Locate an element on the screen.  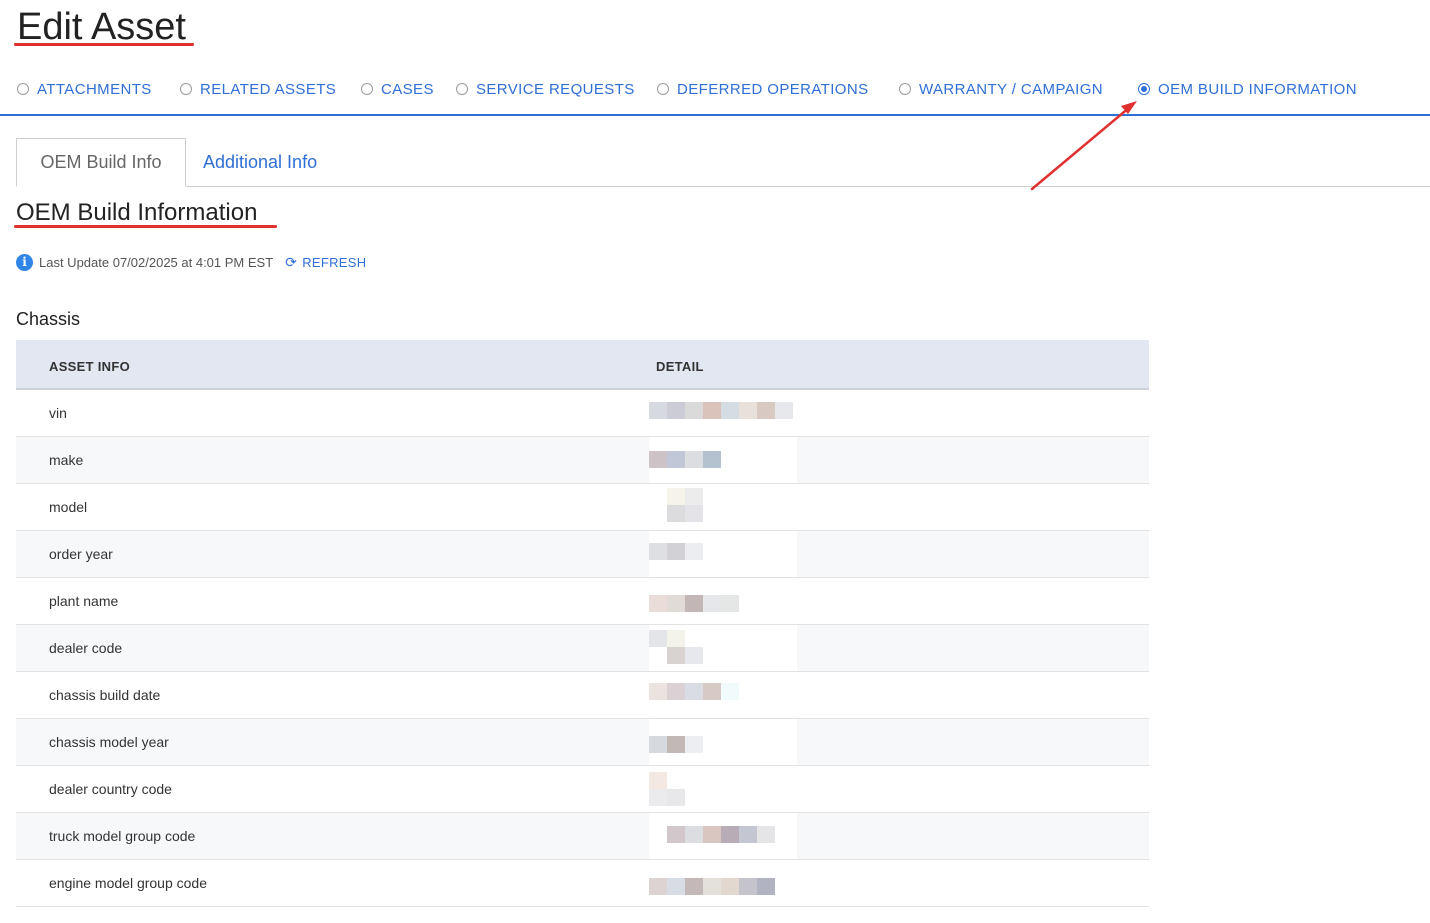
refresh-icon: ⟳ is located at coordinates (291, 261).